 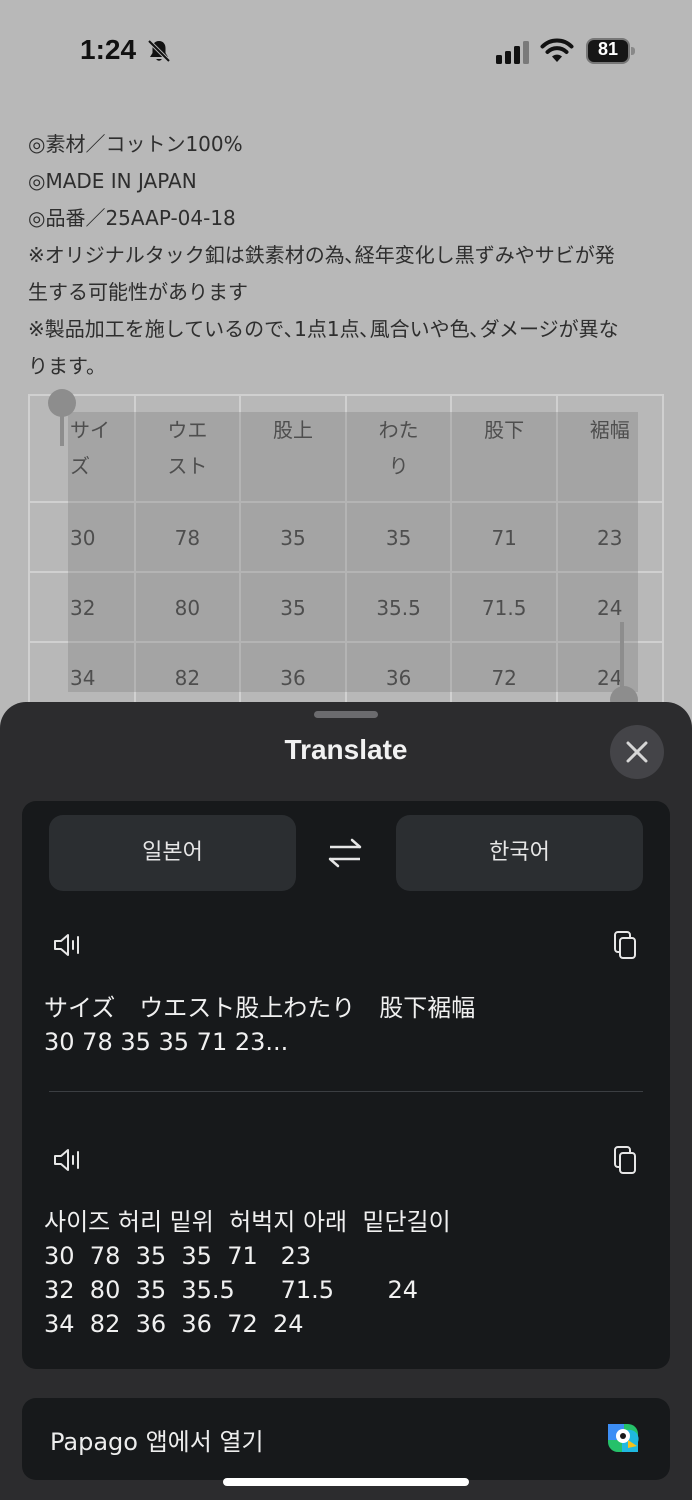 I want to click on product-line: ります。, so click(x=67, y=366).